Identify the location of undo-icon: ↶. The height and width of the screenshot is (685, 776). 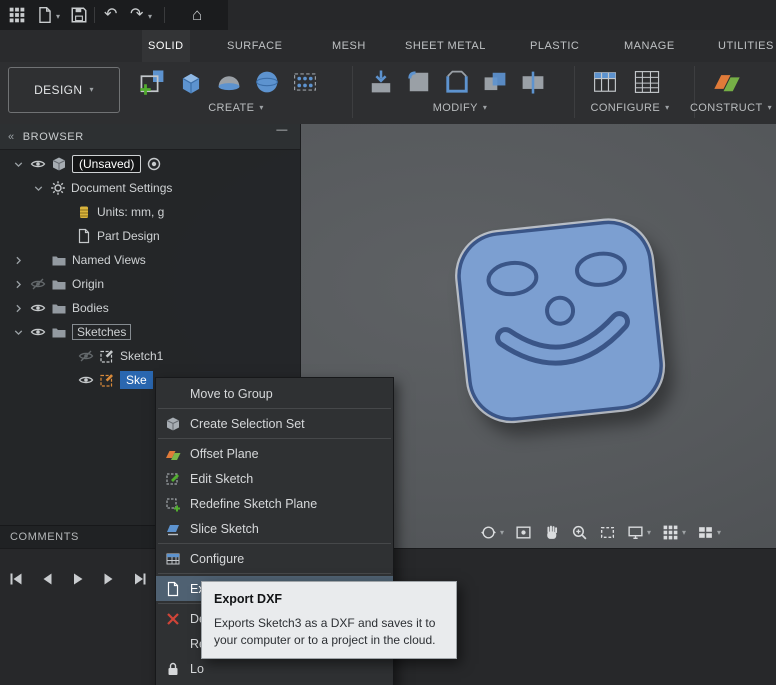
(110, 15).